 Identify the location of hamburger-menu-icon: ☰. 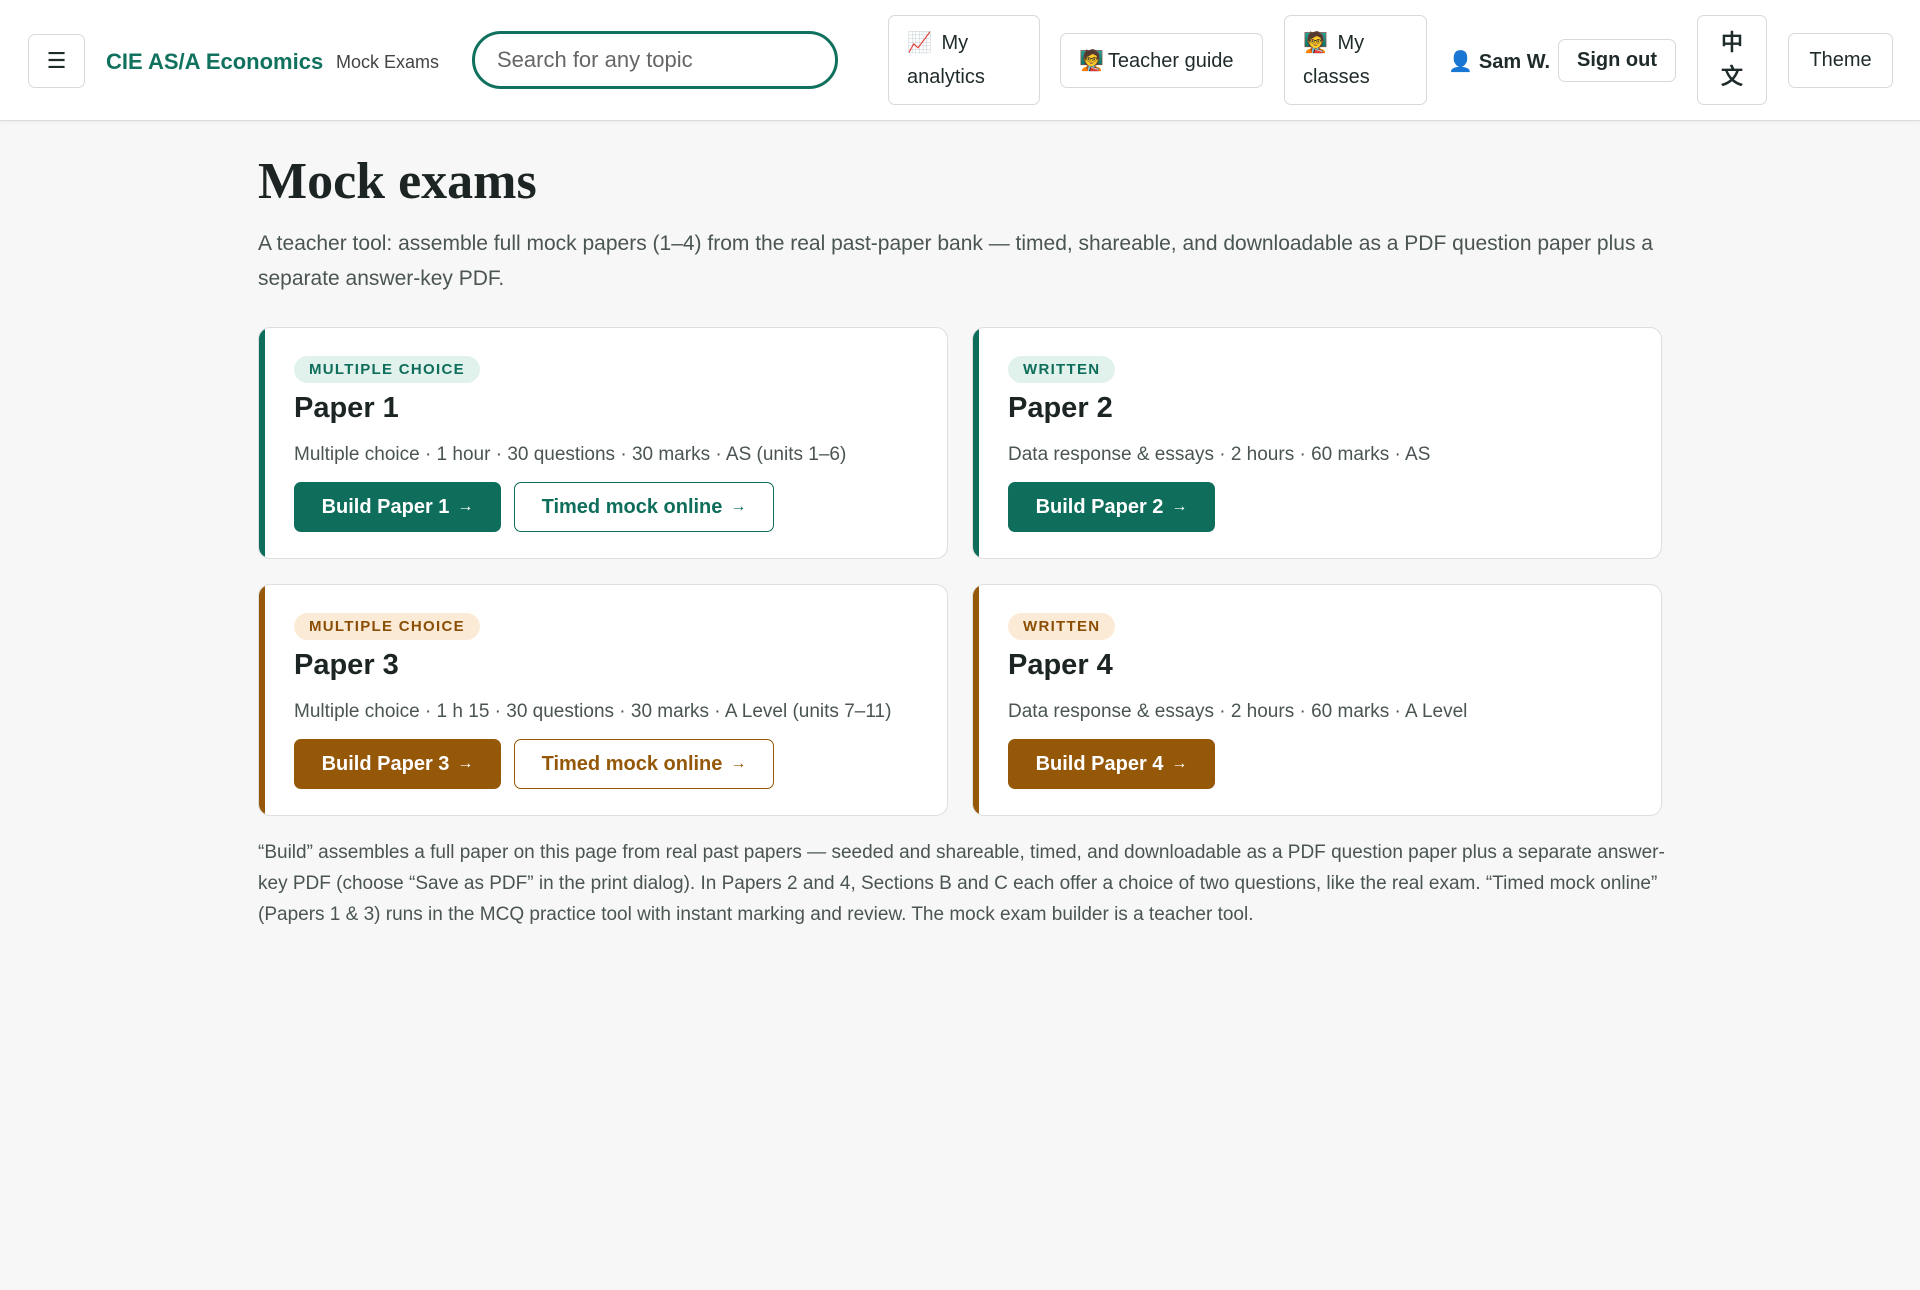
(56, 60).